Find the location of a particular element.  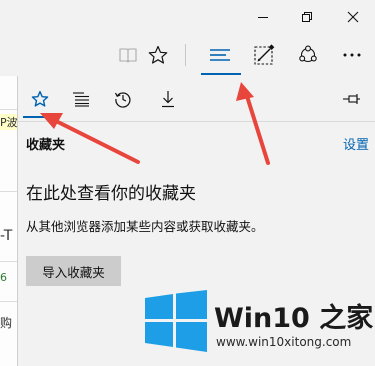

page-fragment: 6 is located at coordinates (3, 277).